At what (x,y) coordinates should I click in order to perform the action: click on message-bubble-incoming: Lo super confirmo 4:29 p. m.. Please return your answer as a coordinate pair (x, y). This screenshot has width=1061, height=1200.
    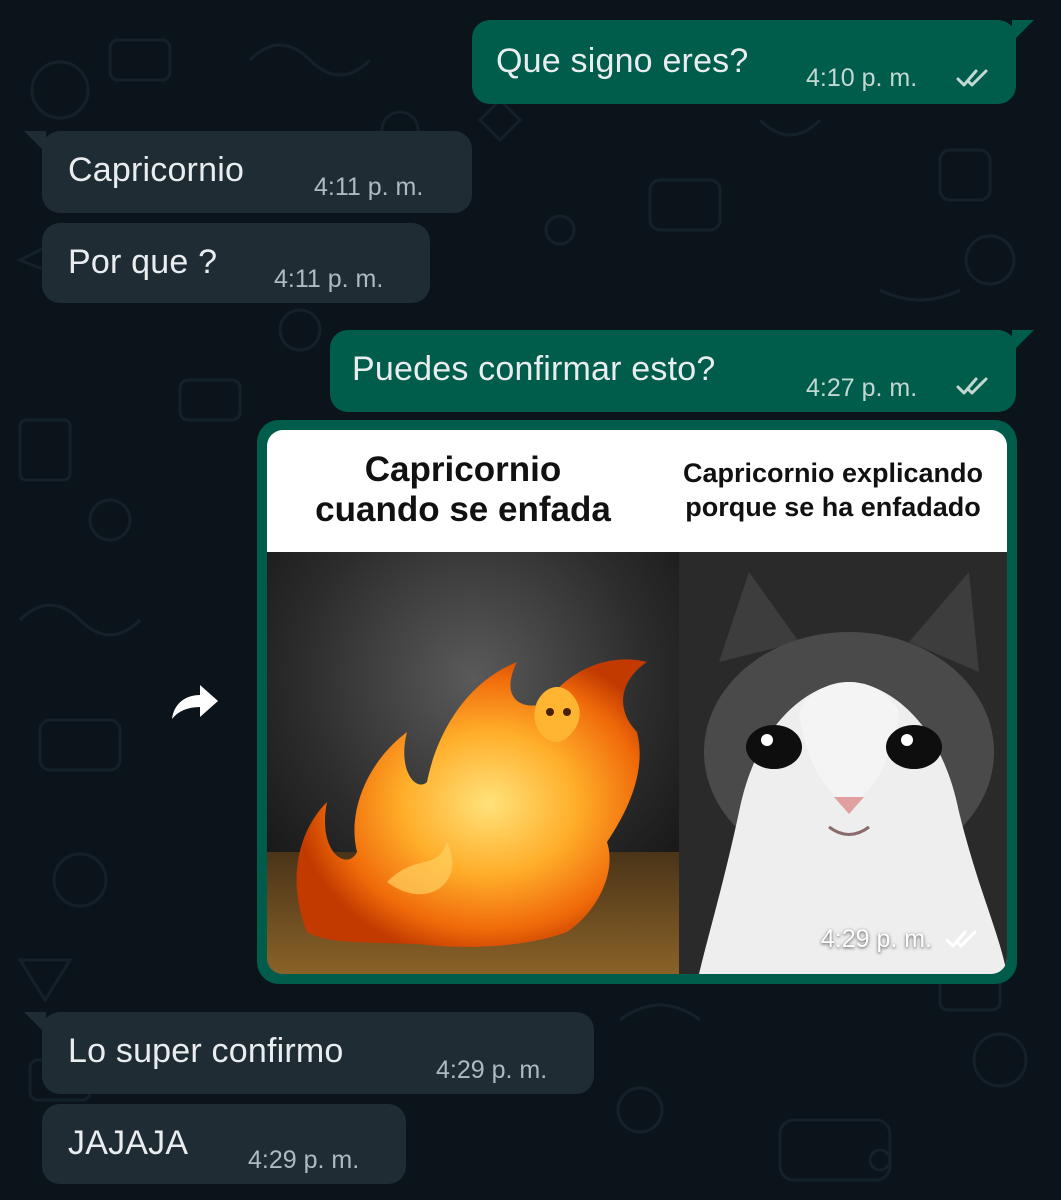
    Looking at the image, I should click on (318, 1053).